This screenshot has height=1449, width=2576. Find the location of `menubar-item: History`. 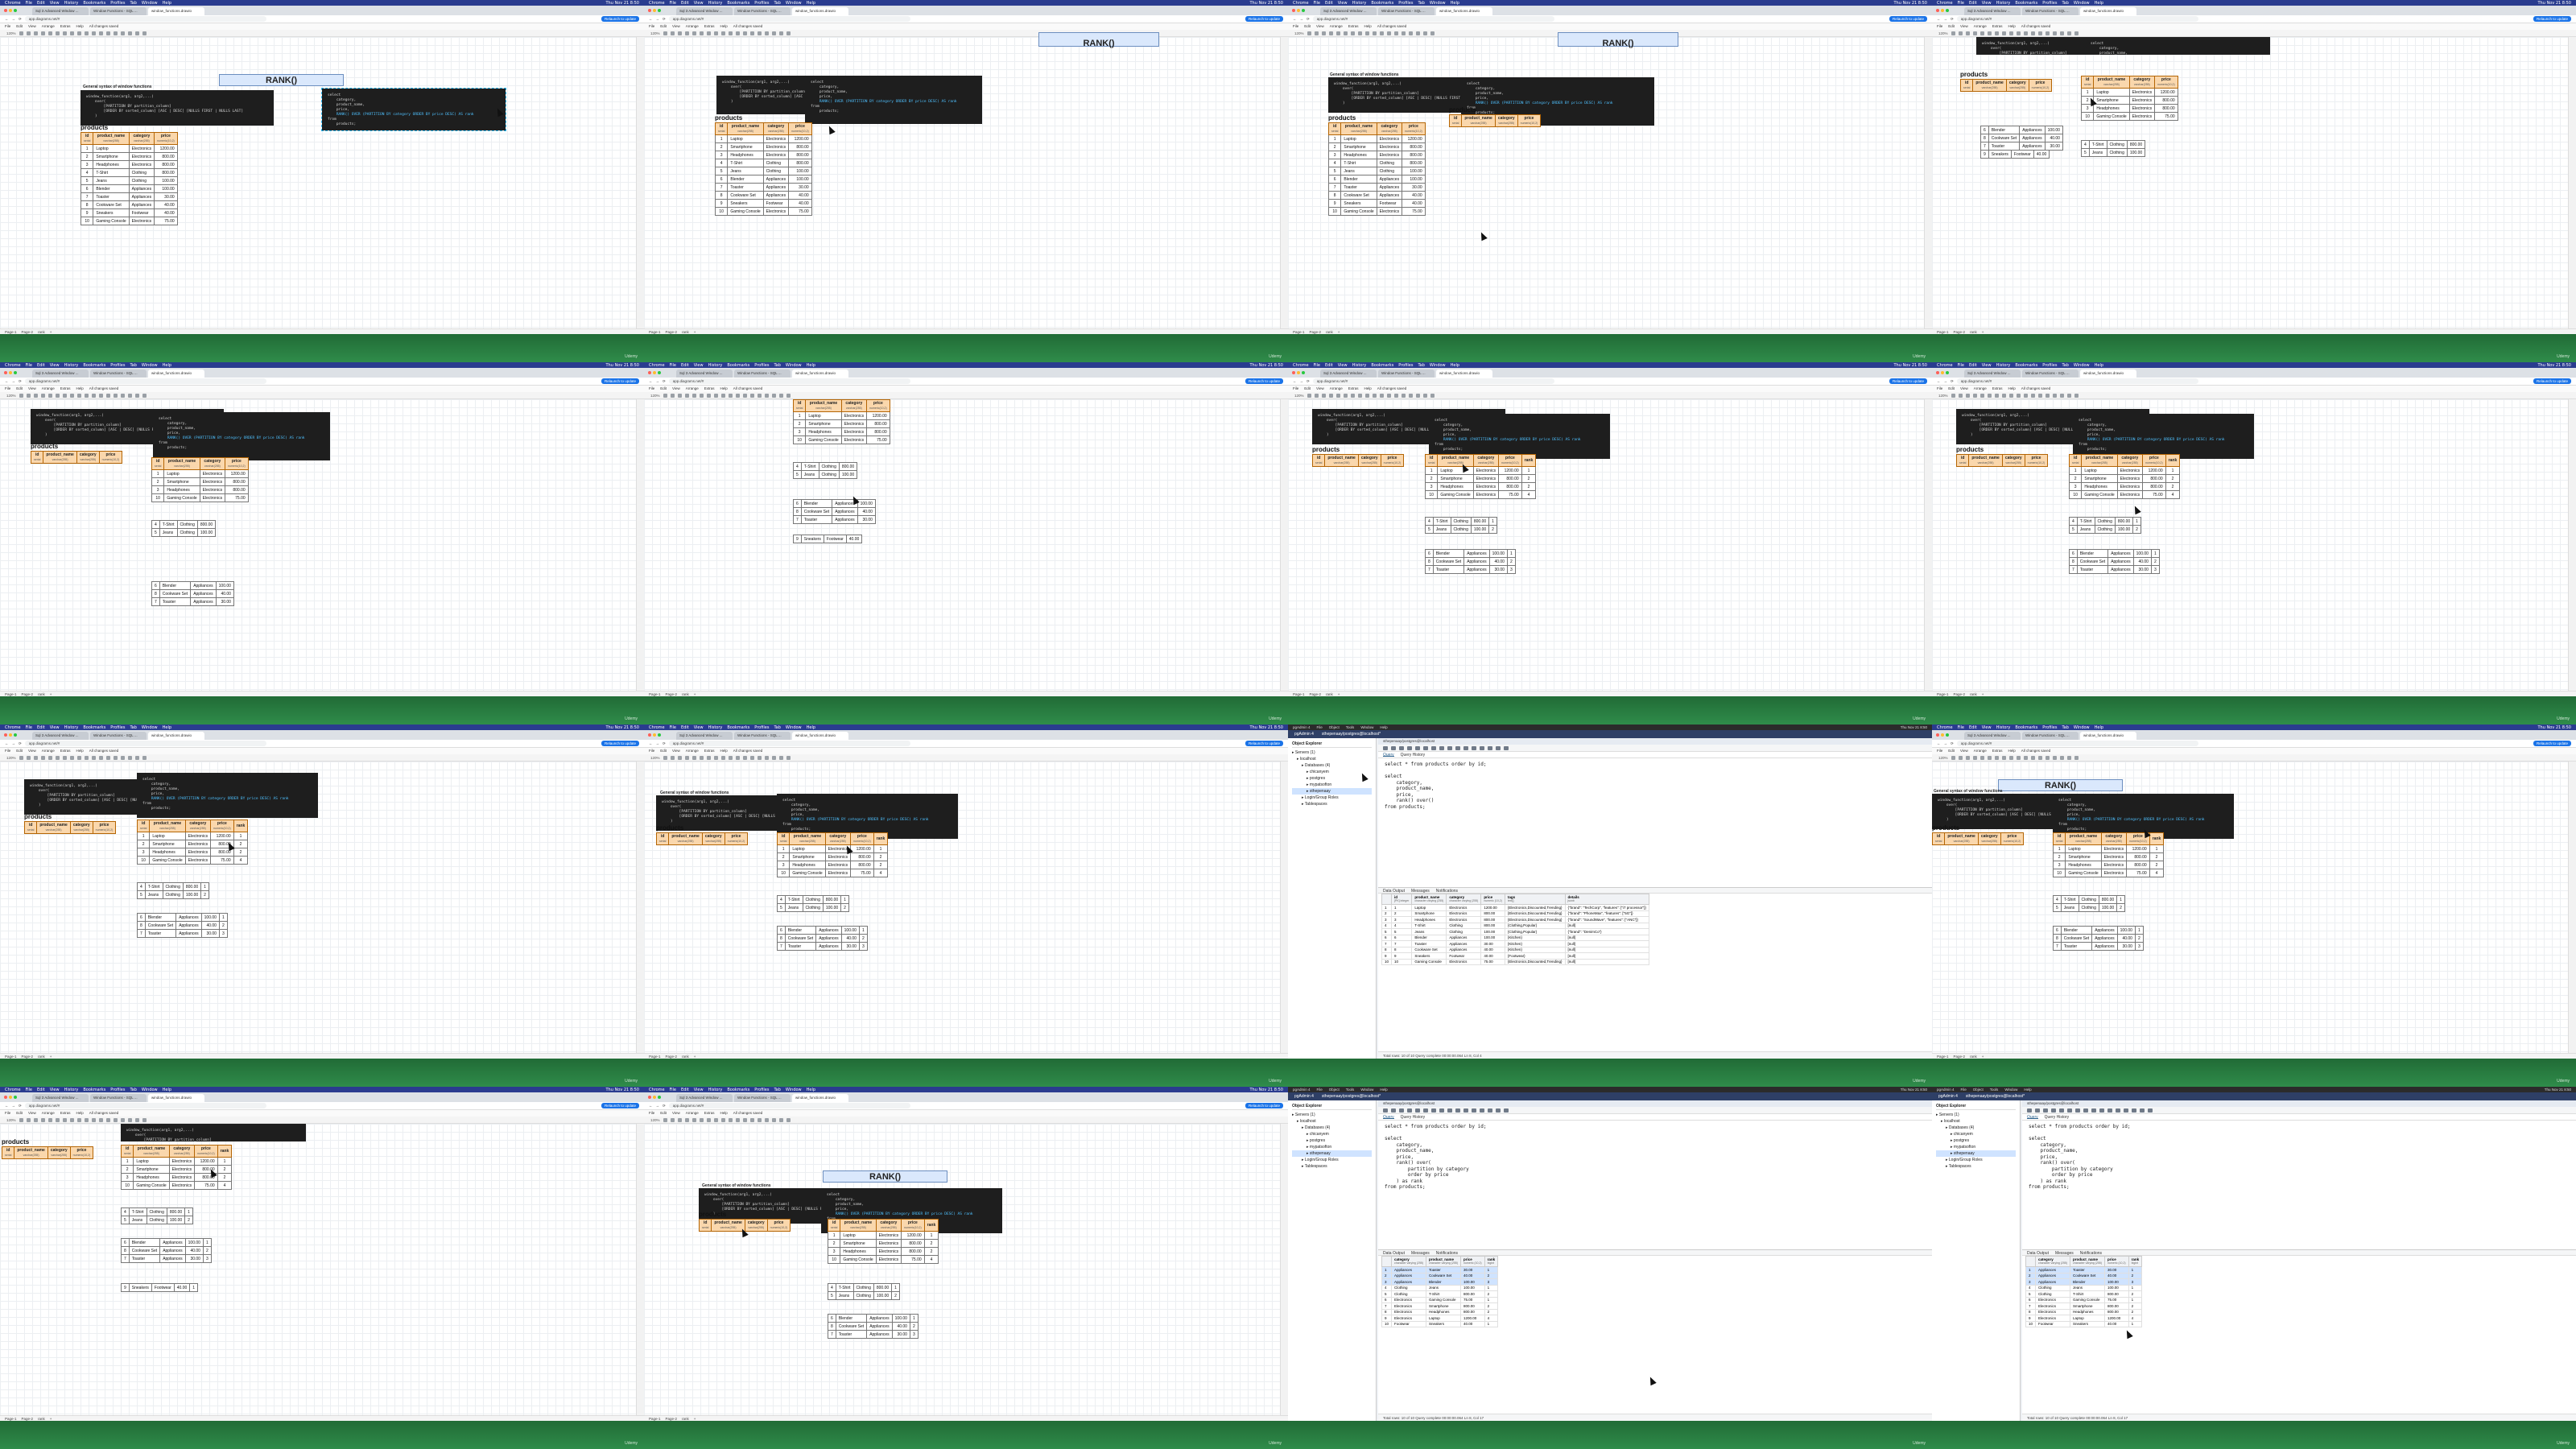

menubar-item: History is located at coordinates (715, 1090).